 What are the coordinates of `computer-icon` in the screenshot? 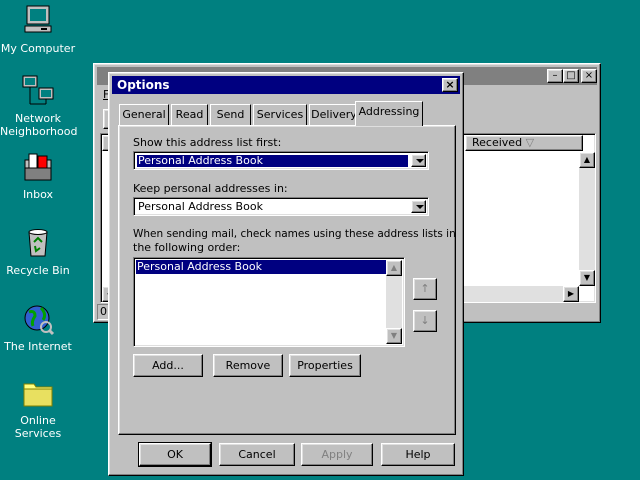 It's located at (38, 21).